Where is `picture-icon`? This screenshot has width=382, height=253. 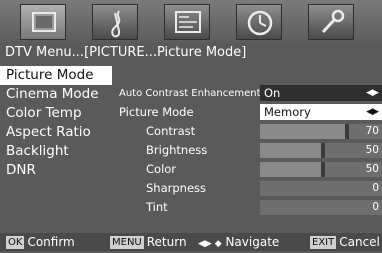 picture-icon is located at coordinates (188, 22).